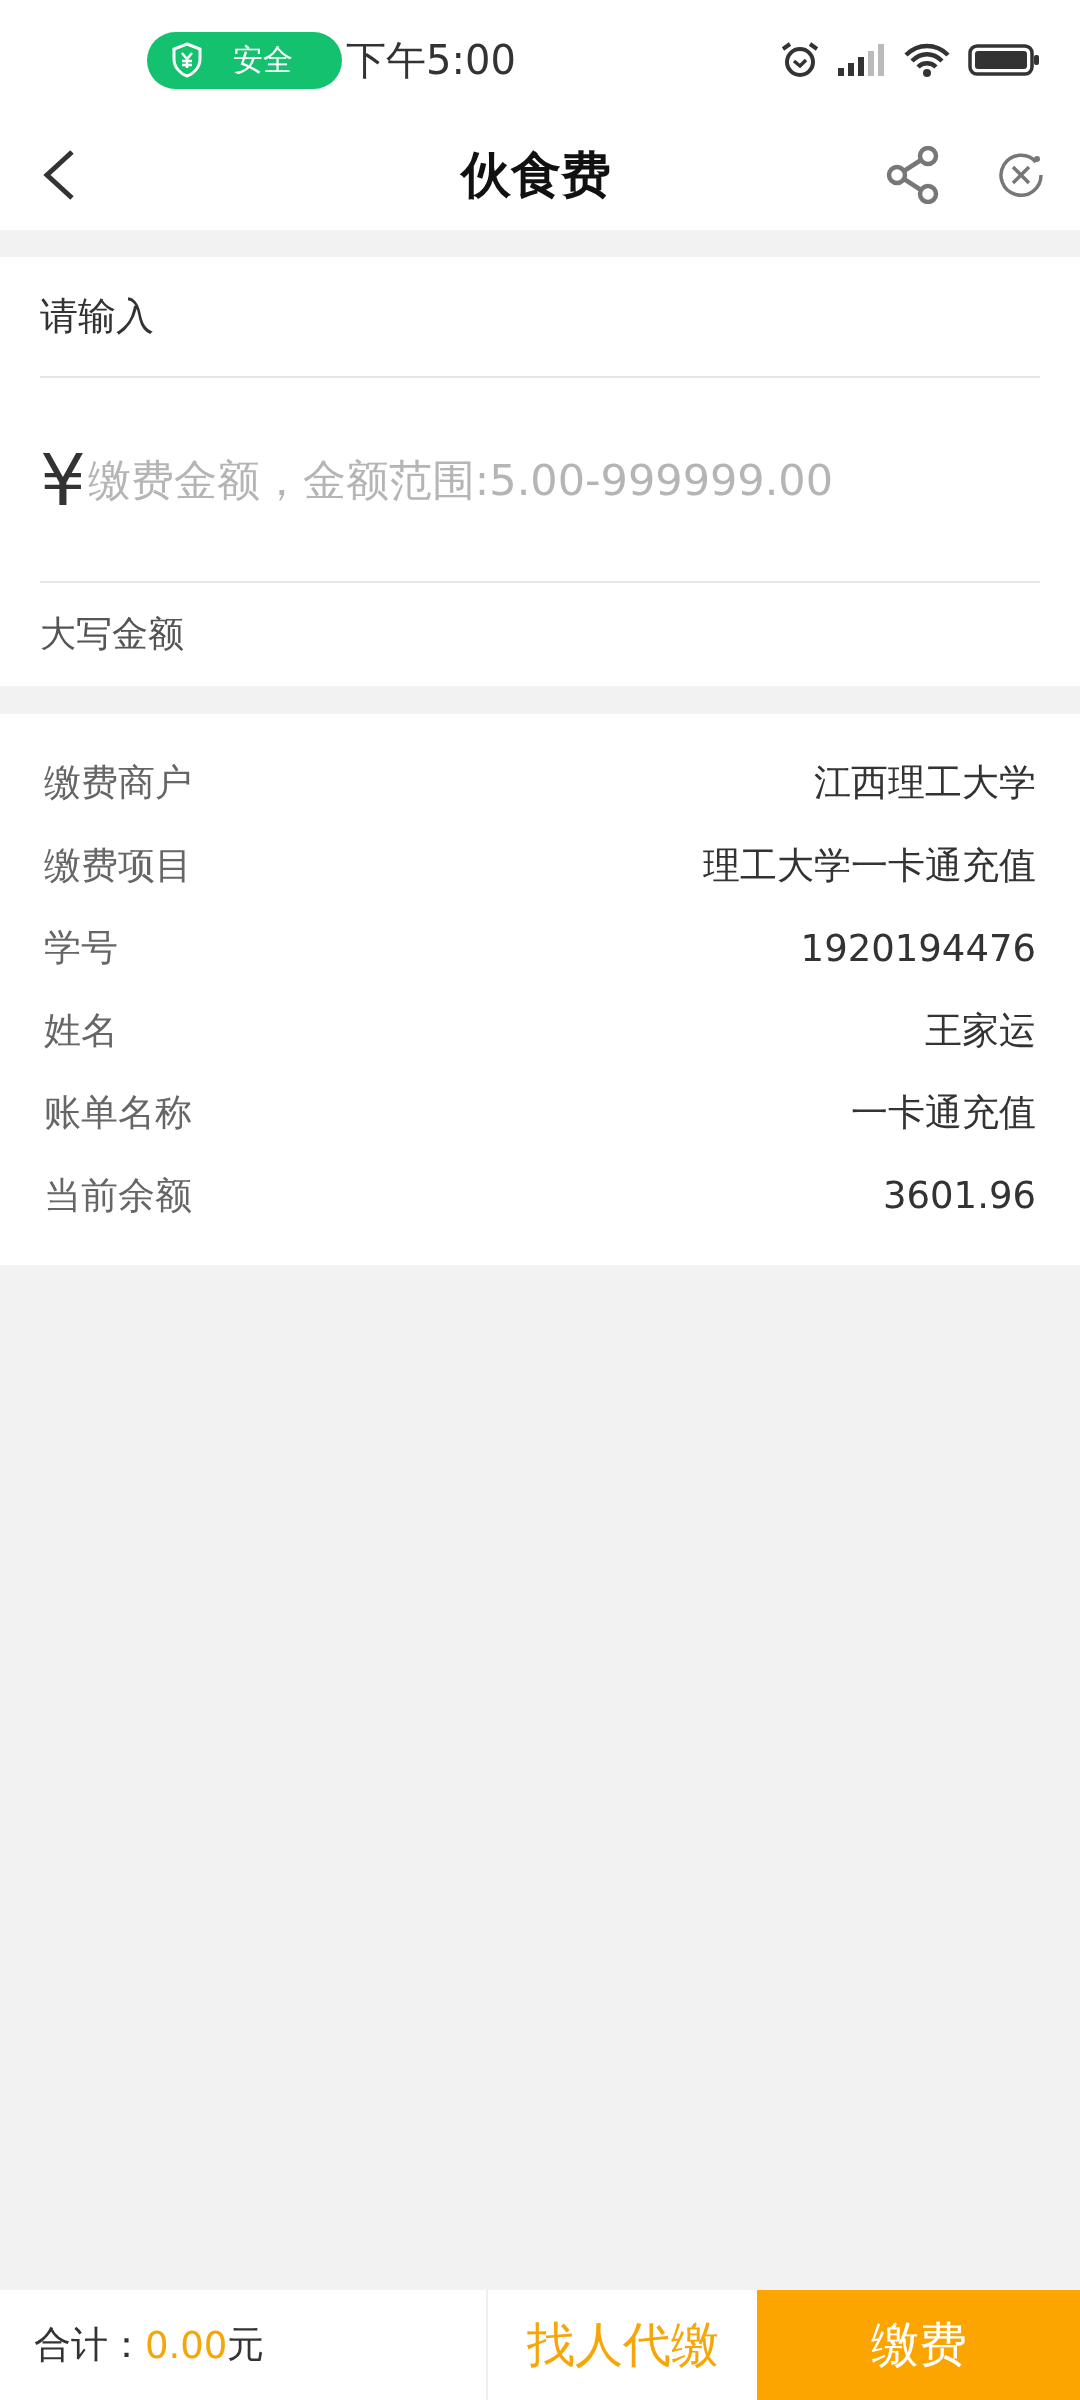 The width and height of the screenshot is (1080, 2400). What do you see at coordinates (862, 60) in the screenshot?
I see `signal-icon` at bounding box center [862, 60].